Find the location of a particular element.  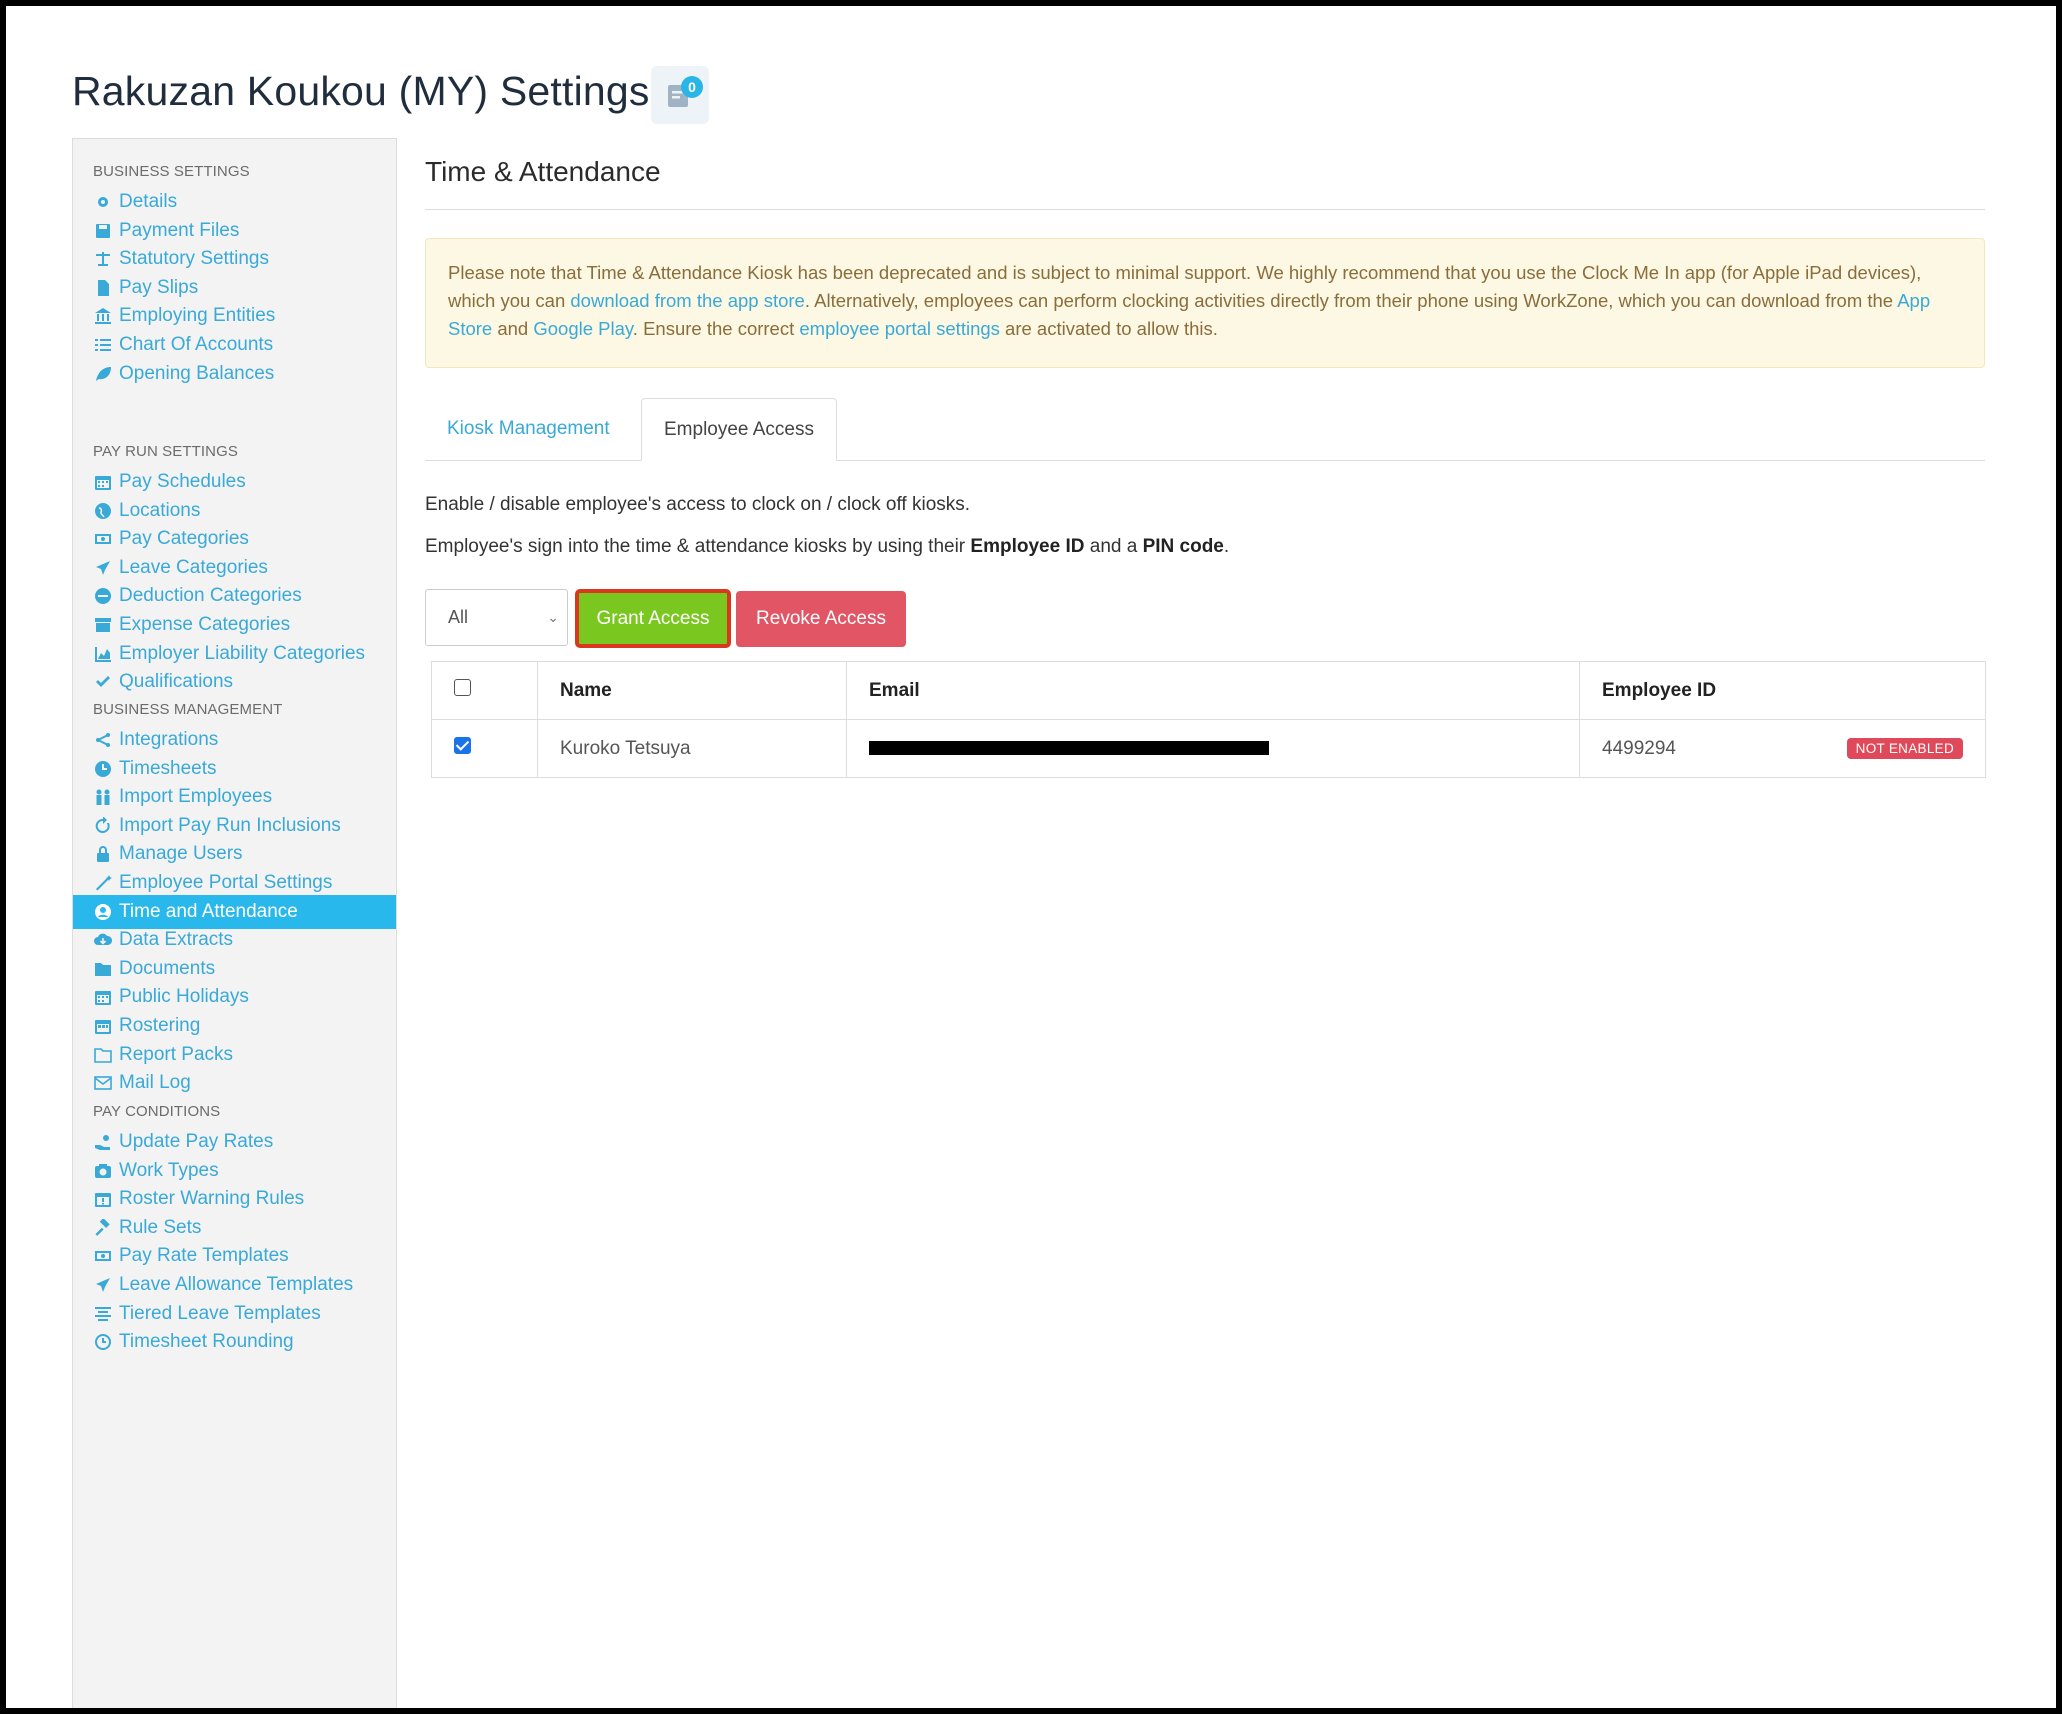

gavel-icon is located at coordinates (103, 1228).